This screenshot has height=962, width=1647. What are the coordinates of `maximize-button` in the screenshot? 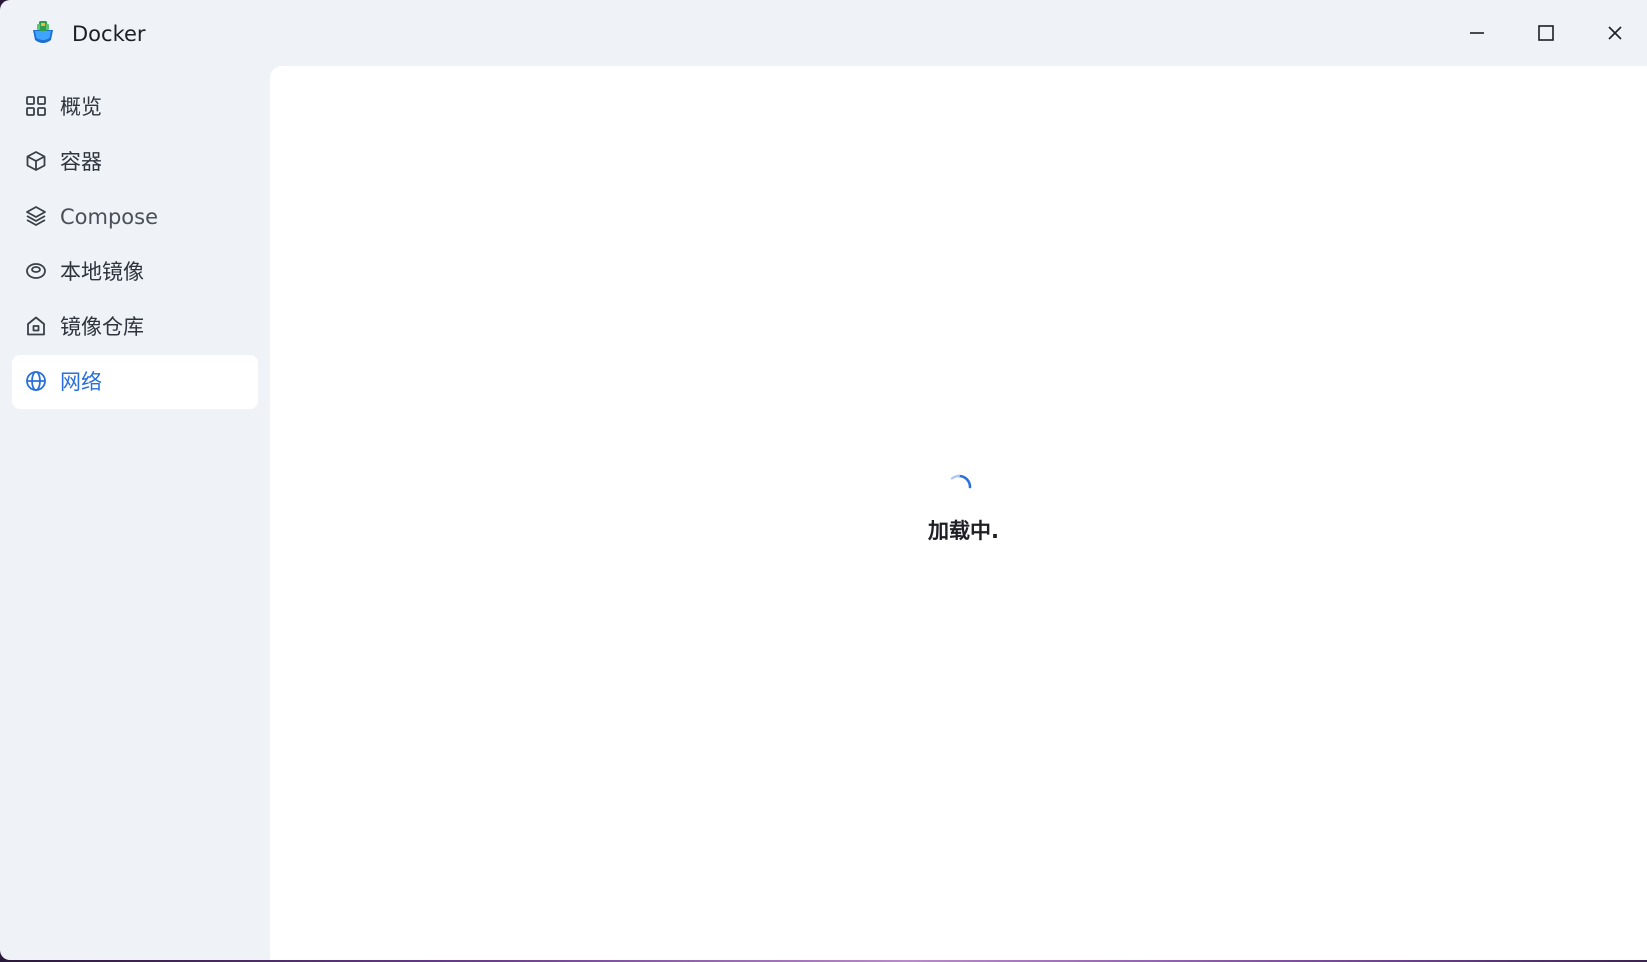 It's located at (1546, 33).